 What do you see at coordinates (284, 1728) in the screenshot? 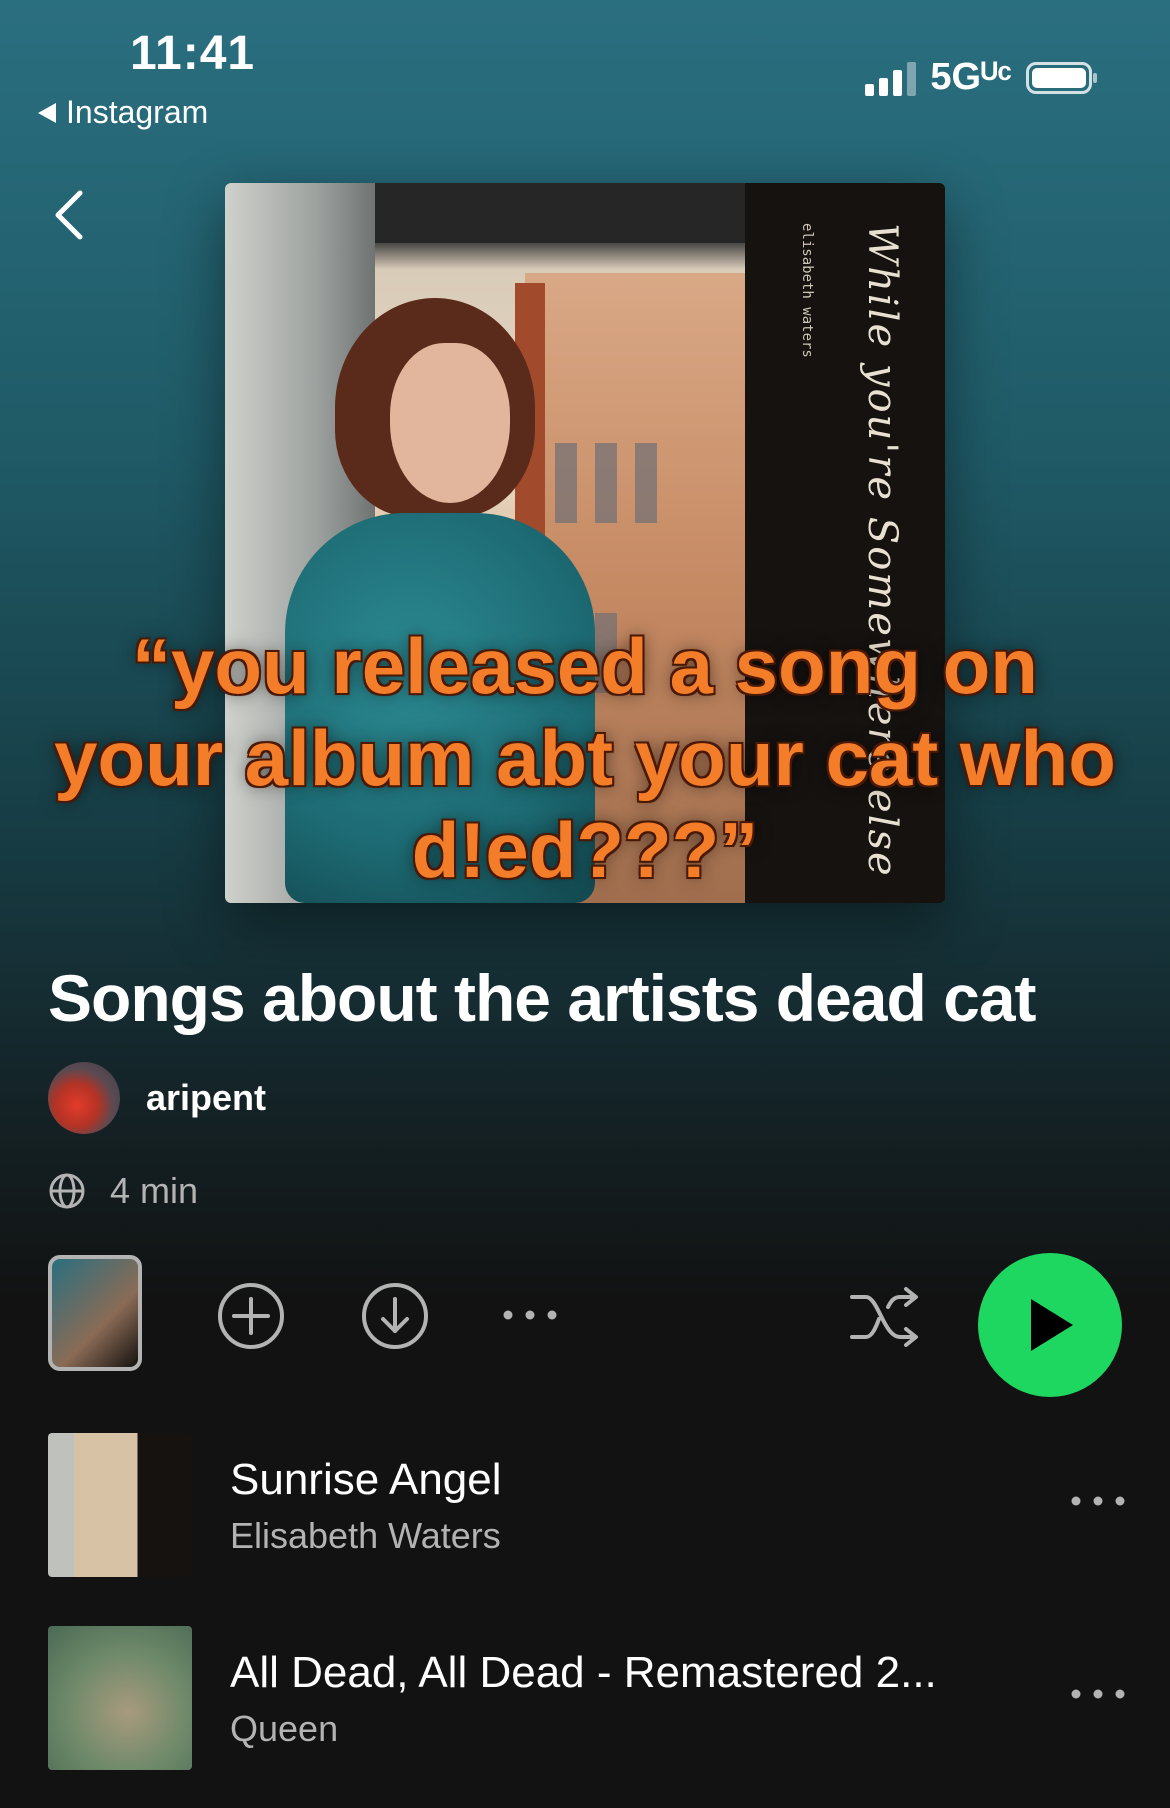
I see `track-artist: Queen` at bounding box center [284, 1728].